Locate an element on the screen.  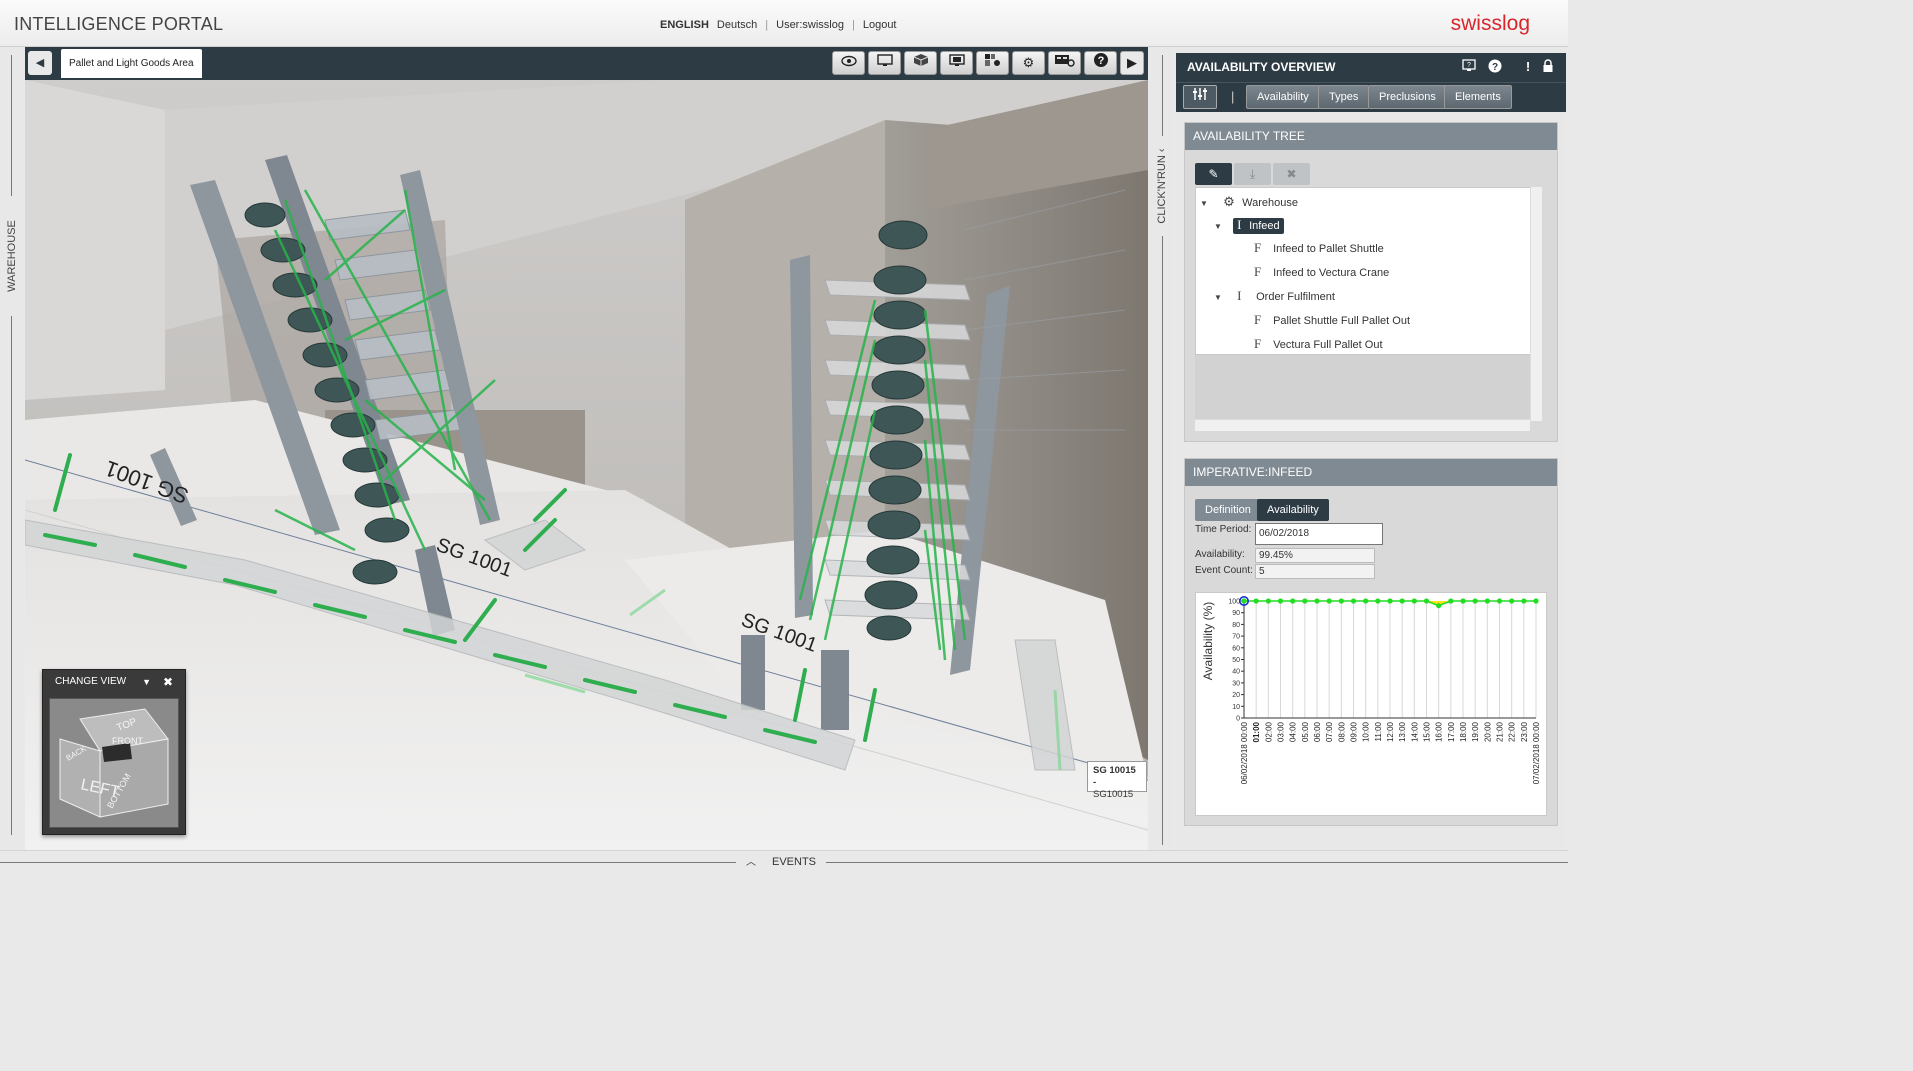
element-tooltip: SG 10015 - SG10015 is located at coordinates (1117, 780).